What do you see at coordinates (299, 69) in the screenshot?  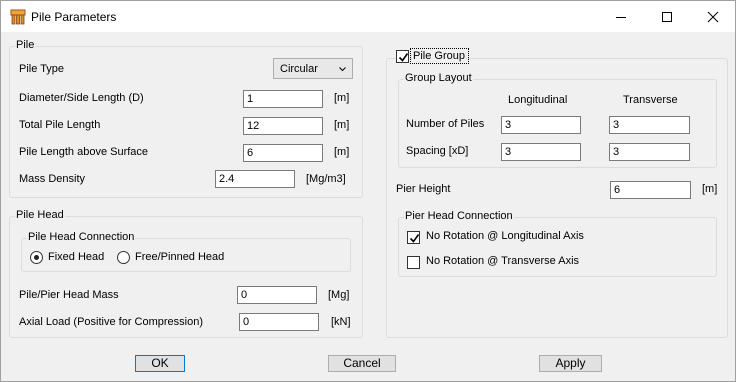 I see `pile-type-value: Circular` at bounding box center [299, 69].